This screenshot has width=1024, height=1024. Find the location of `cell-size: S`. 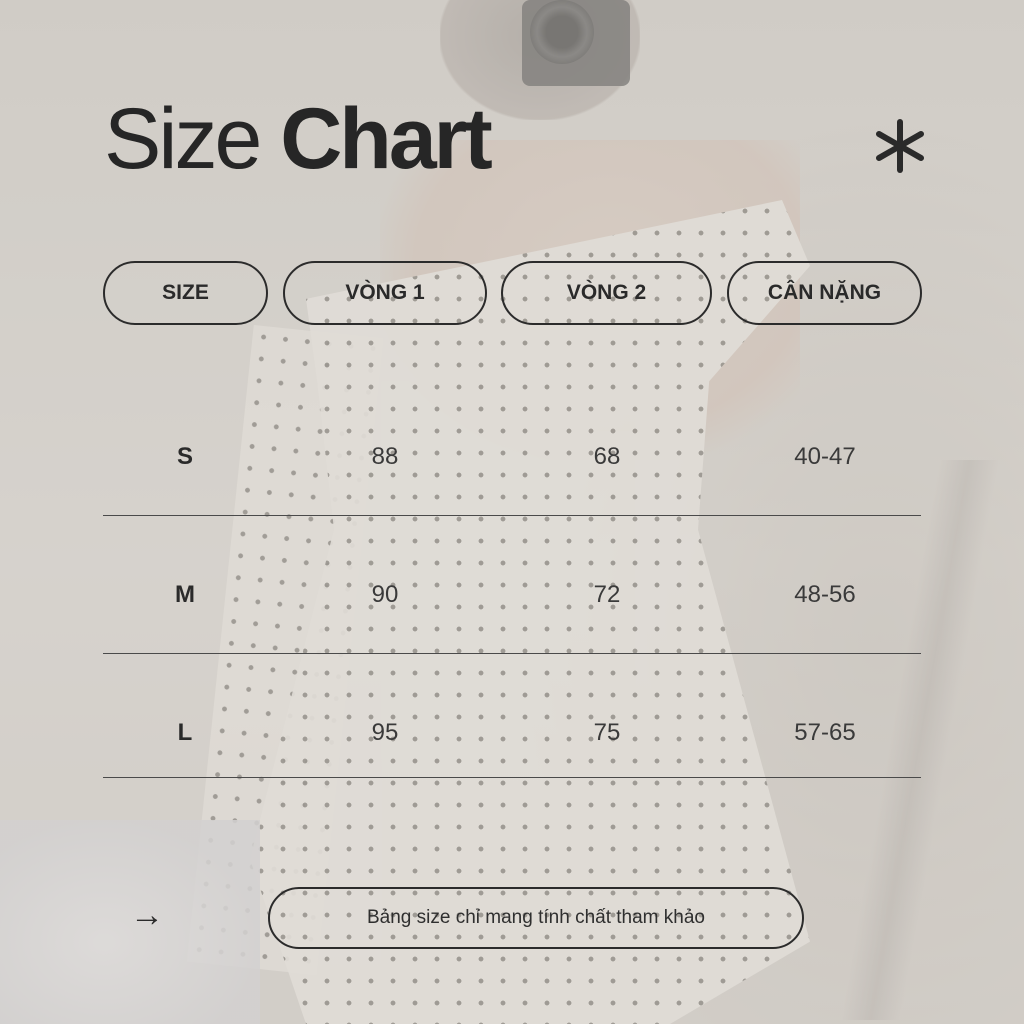

cell-size: S is located at coordinates (185, 456).